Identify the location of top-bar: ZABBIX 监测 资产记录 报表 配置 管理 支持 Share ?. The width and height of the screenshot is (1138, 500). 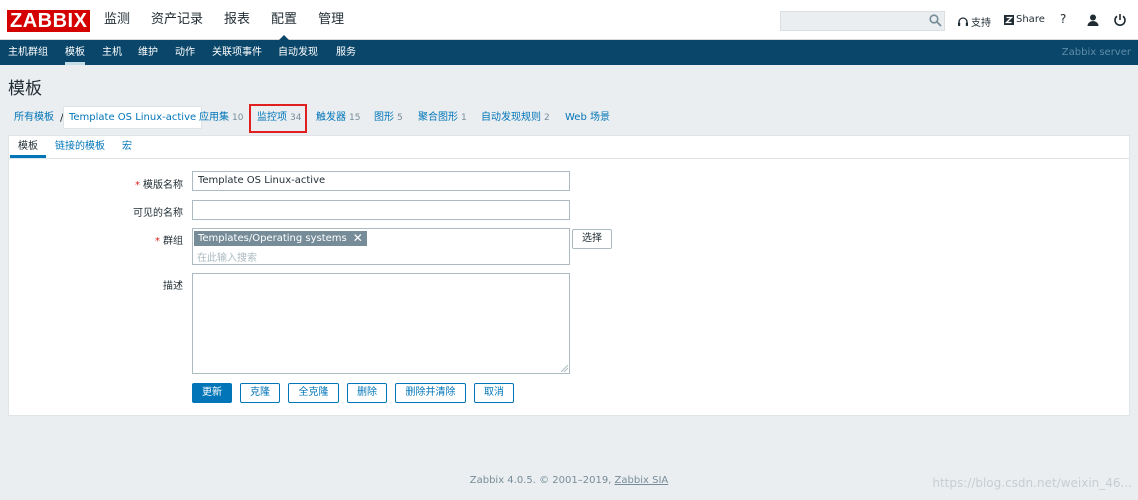
(569, 20).